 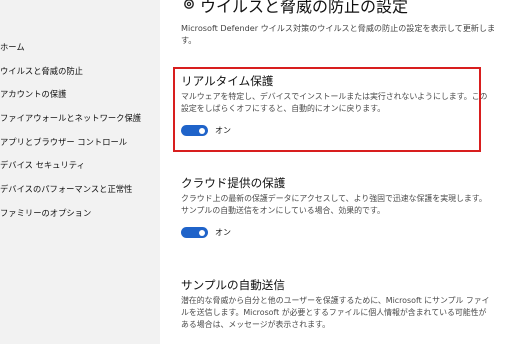 I want to click on highlight-box, so click(x=327, y=109).